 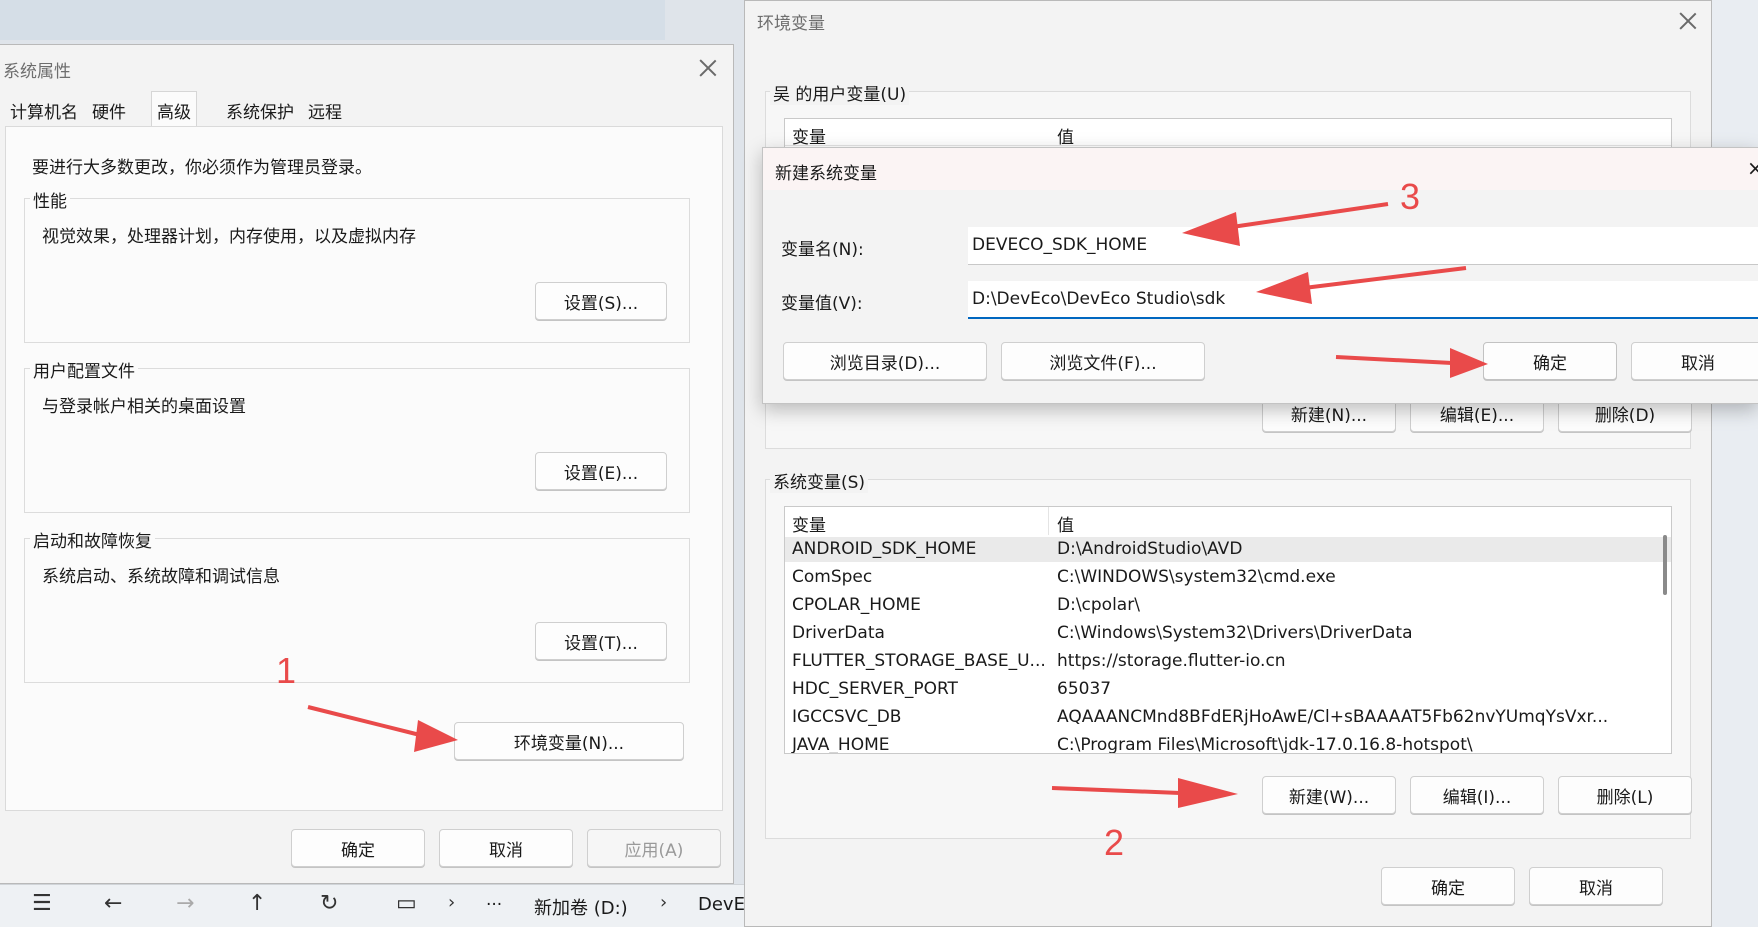 What do you see at coordinates (113, 903) in the screenshot?
I see `back-icon: ←` at bounding box center [113, 903].